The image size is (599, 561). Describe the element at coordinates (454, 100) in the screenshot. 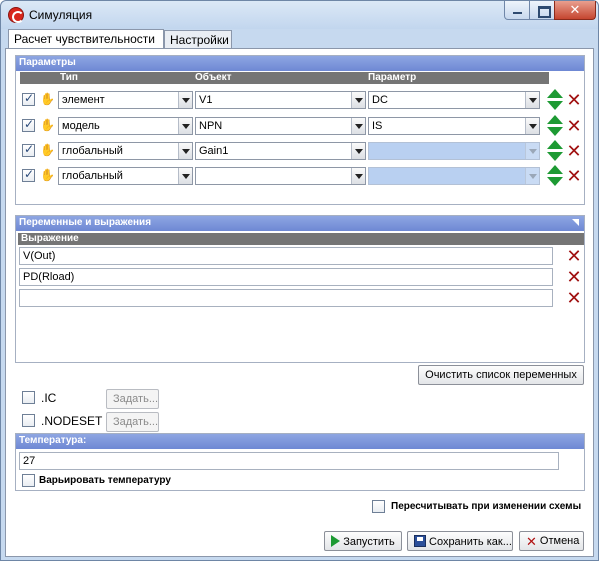

I see `parameter-select: DC` at that location.